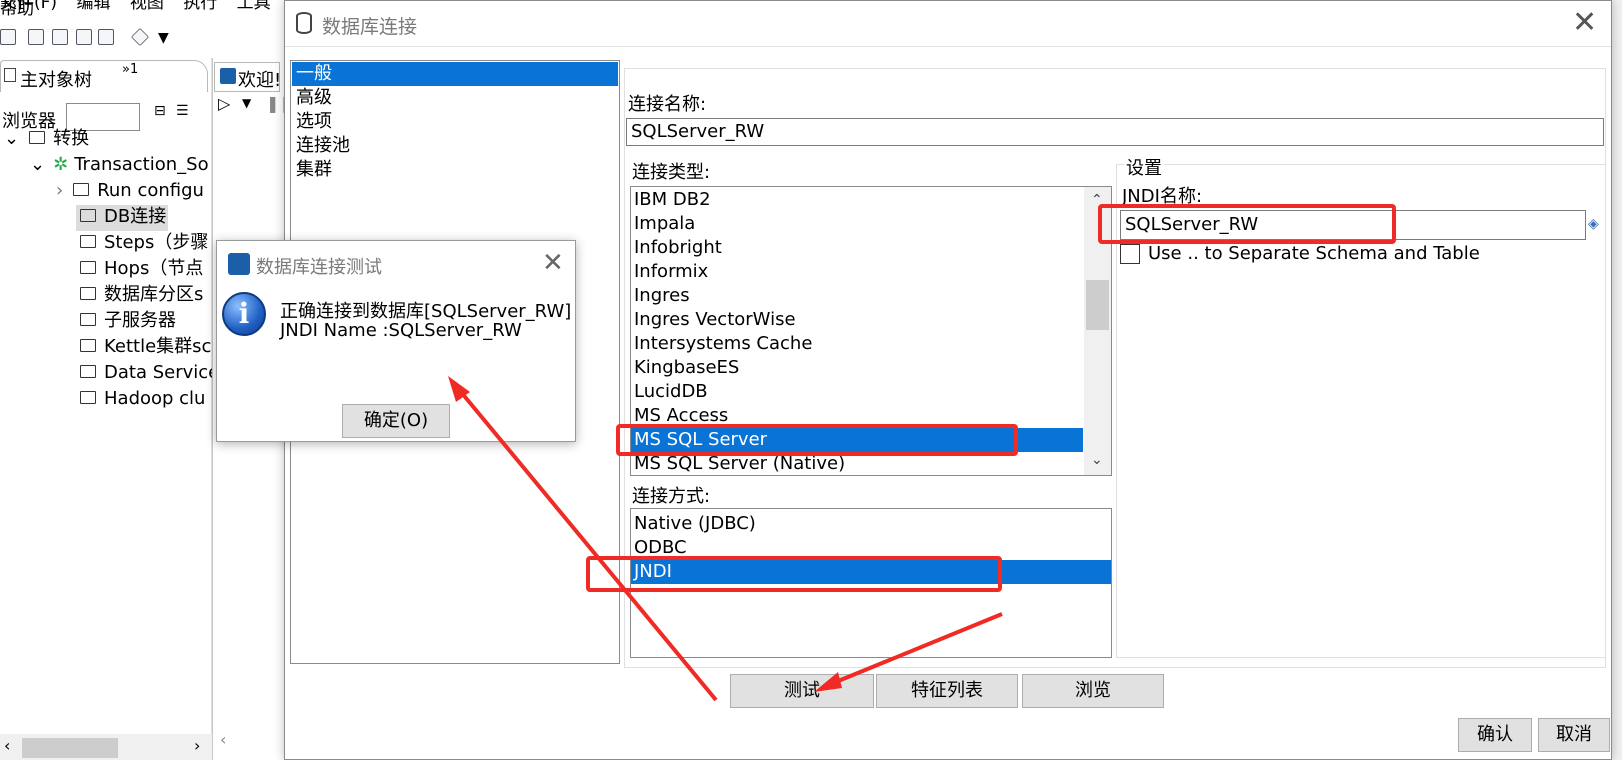 This screenshot has width=1622, height=760. Describe the element at coordinates (914, 650) in the screenshot. I see `arrow-to-test-button` at that location.